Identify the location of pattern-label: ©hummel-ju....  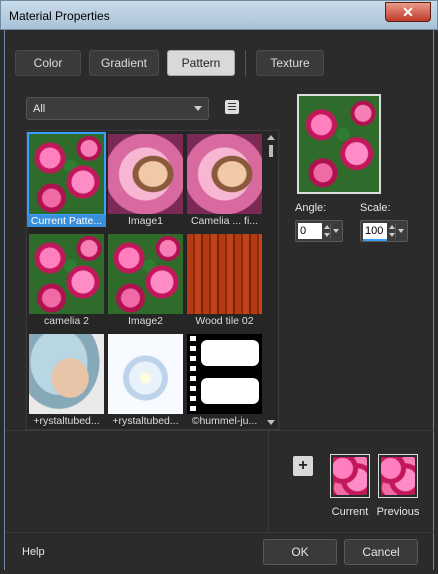
(224, 421).